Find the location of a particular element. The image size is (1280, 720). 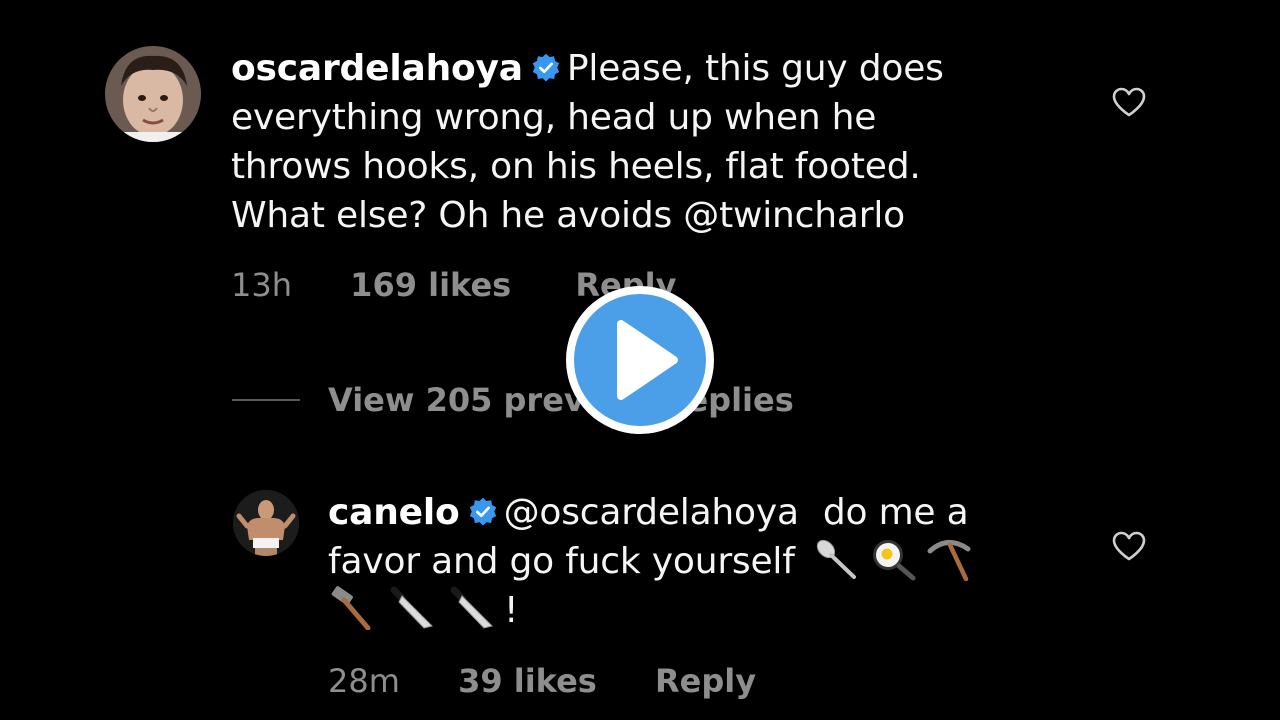

comment-line: ! is located at coordinates (708, 610).